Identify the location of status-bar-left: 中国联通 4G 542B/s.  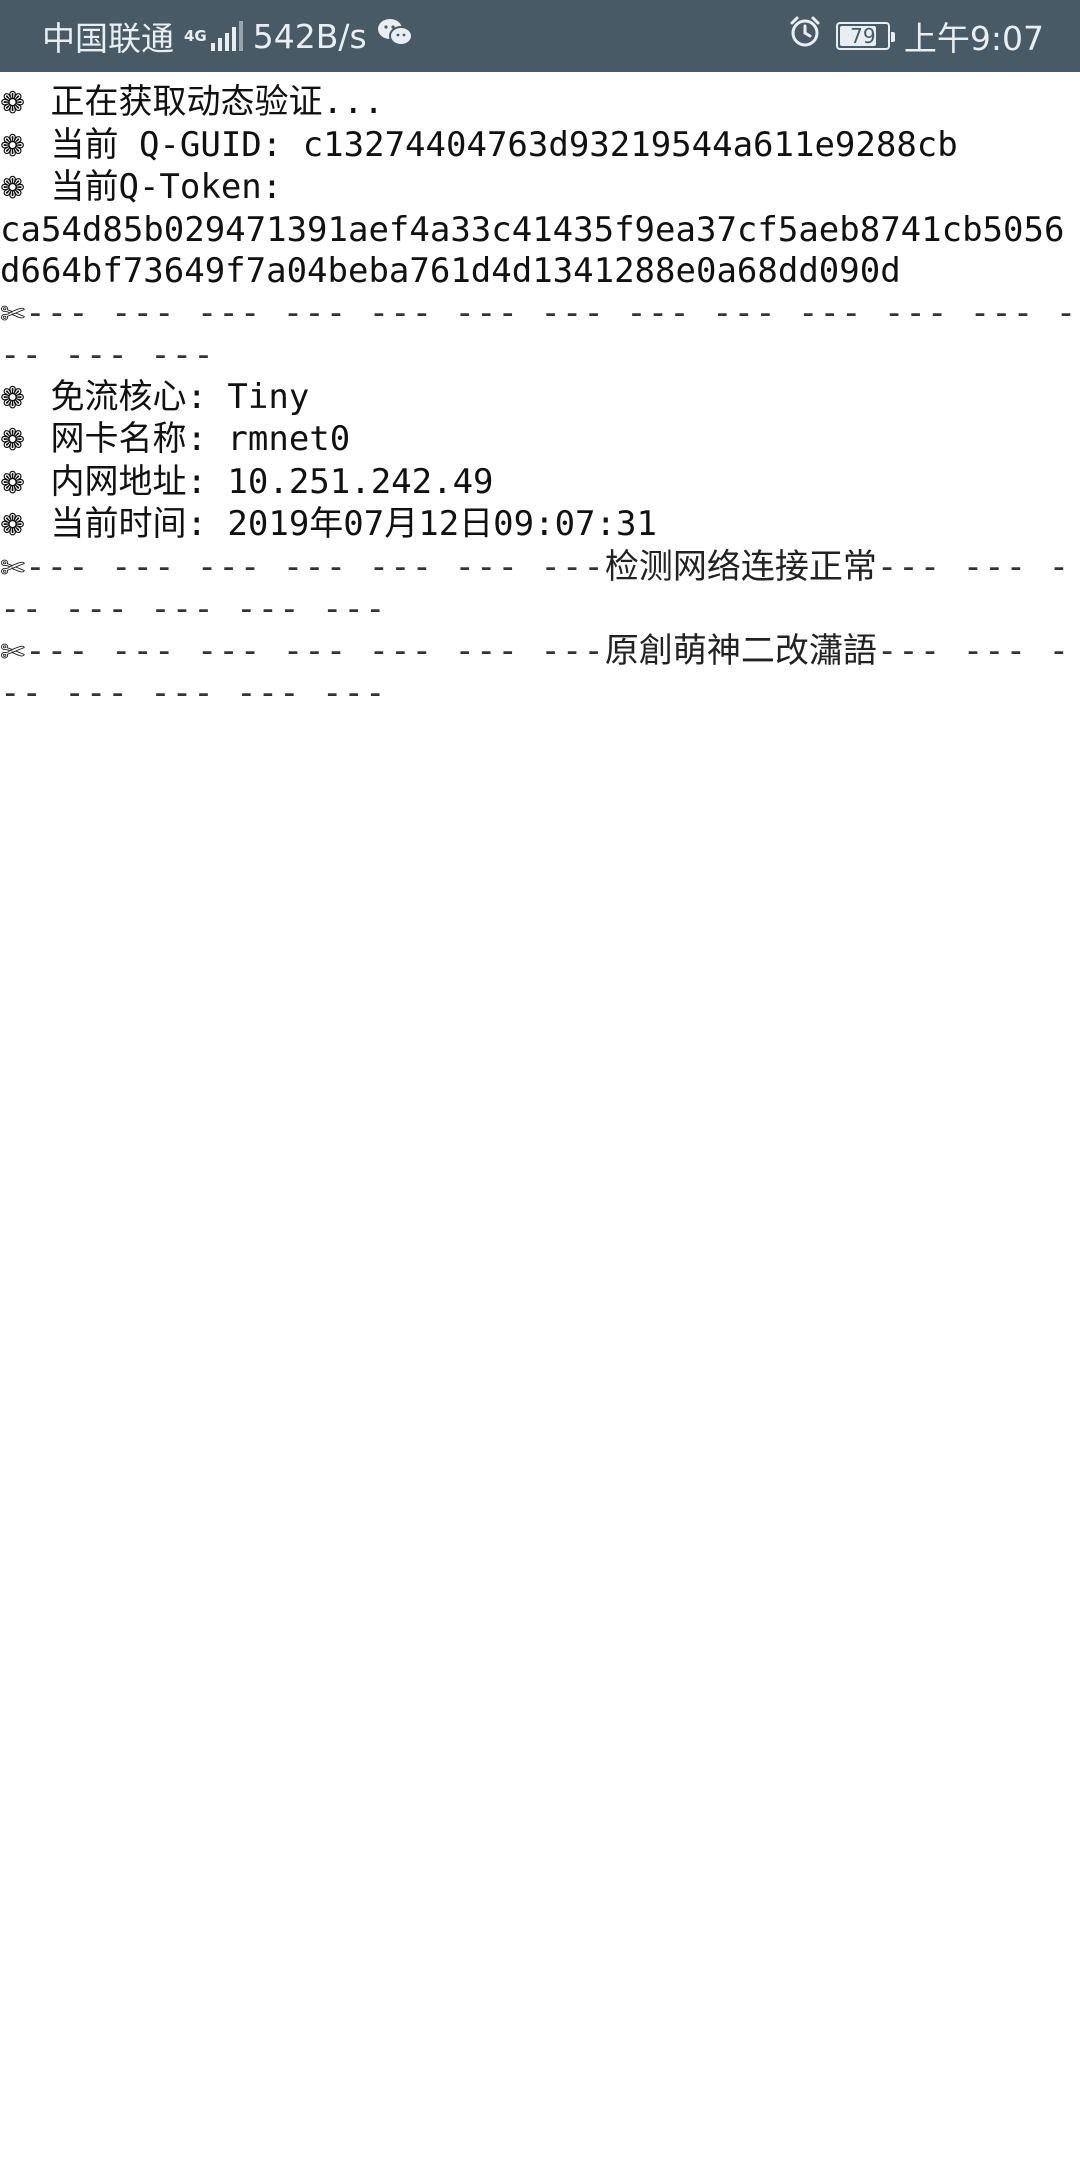
(227, 36).